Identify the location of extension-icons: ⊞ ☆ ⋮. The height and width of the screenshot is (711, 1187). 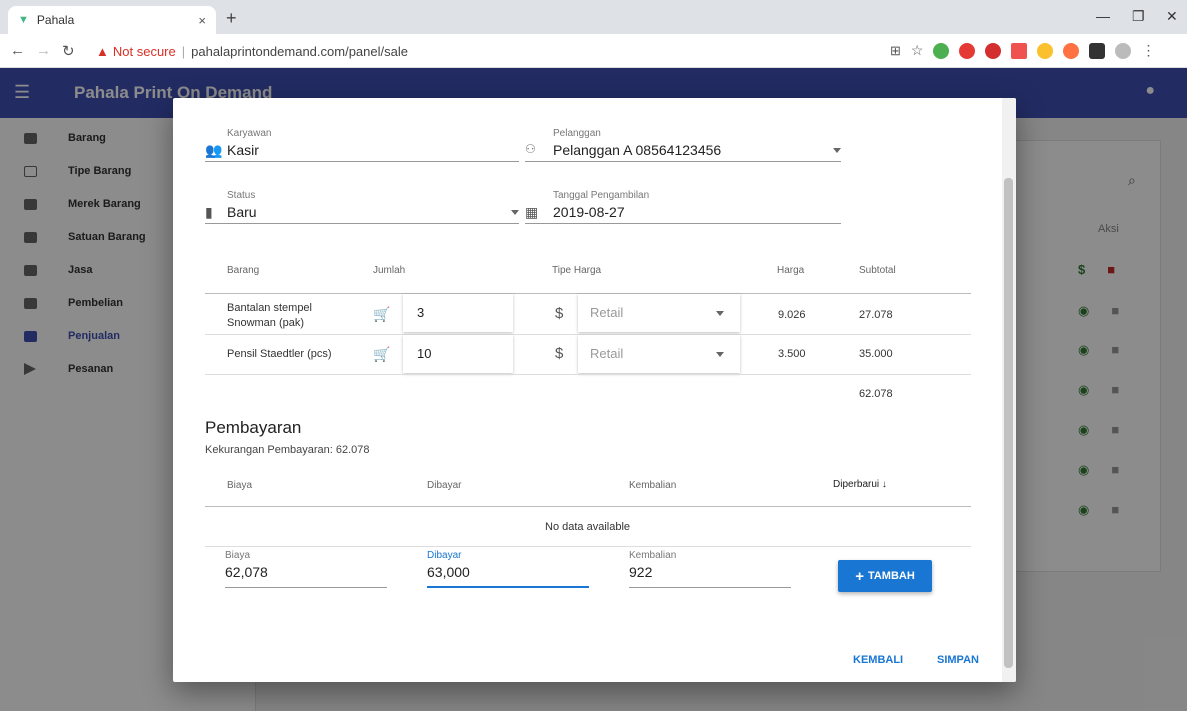
(1022, 50).